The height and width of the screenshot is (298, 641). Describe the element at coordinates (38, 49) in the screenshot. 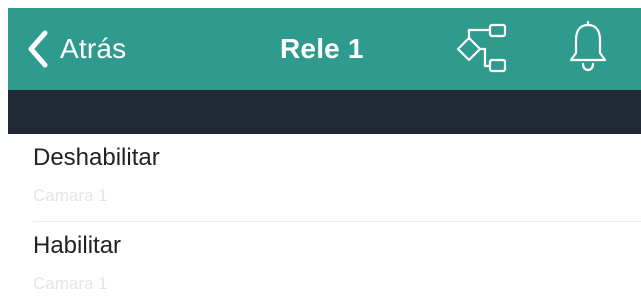

I see `chevron-left-icon` at that location.